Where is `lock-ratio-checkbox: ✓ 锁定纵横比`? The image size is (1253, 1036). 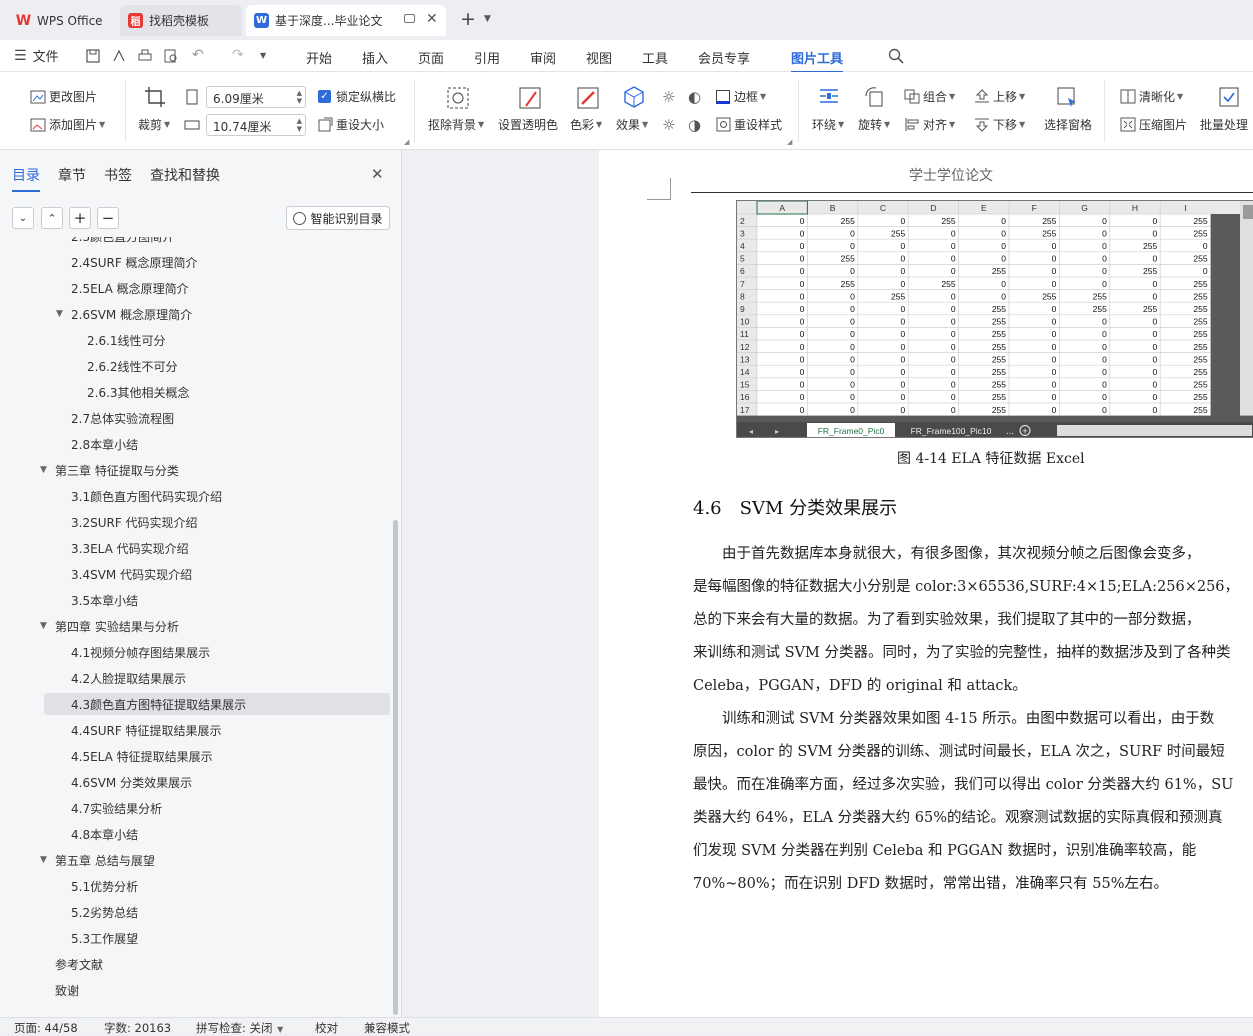 lock-ratio-checkbox: ✓ 锁定纵横比 is located at coordinates (357, 96).